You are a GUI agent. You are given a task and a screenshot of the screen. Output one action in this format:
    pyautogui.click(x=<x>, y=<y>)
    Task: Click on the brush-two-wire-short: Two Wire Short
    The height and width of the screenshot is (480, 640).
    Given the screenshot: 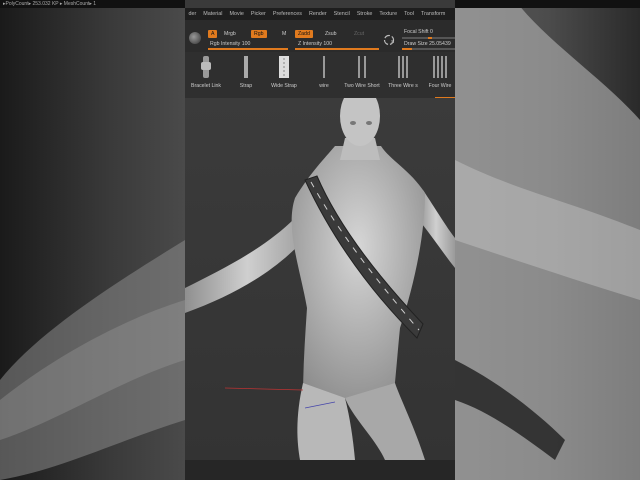 What is the action you would take?
    pyautogui.click(x=362, y=71)
    